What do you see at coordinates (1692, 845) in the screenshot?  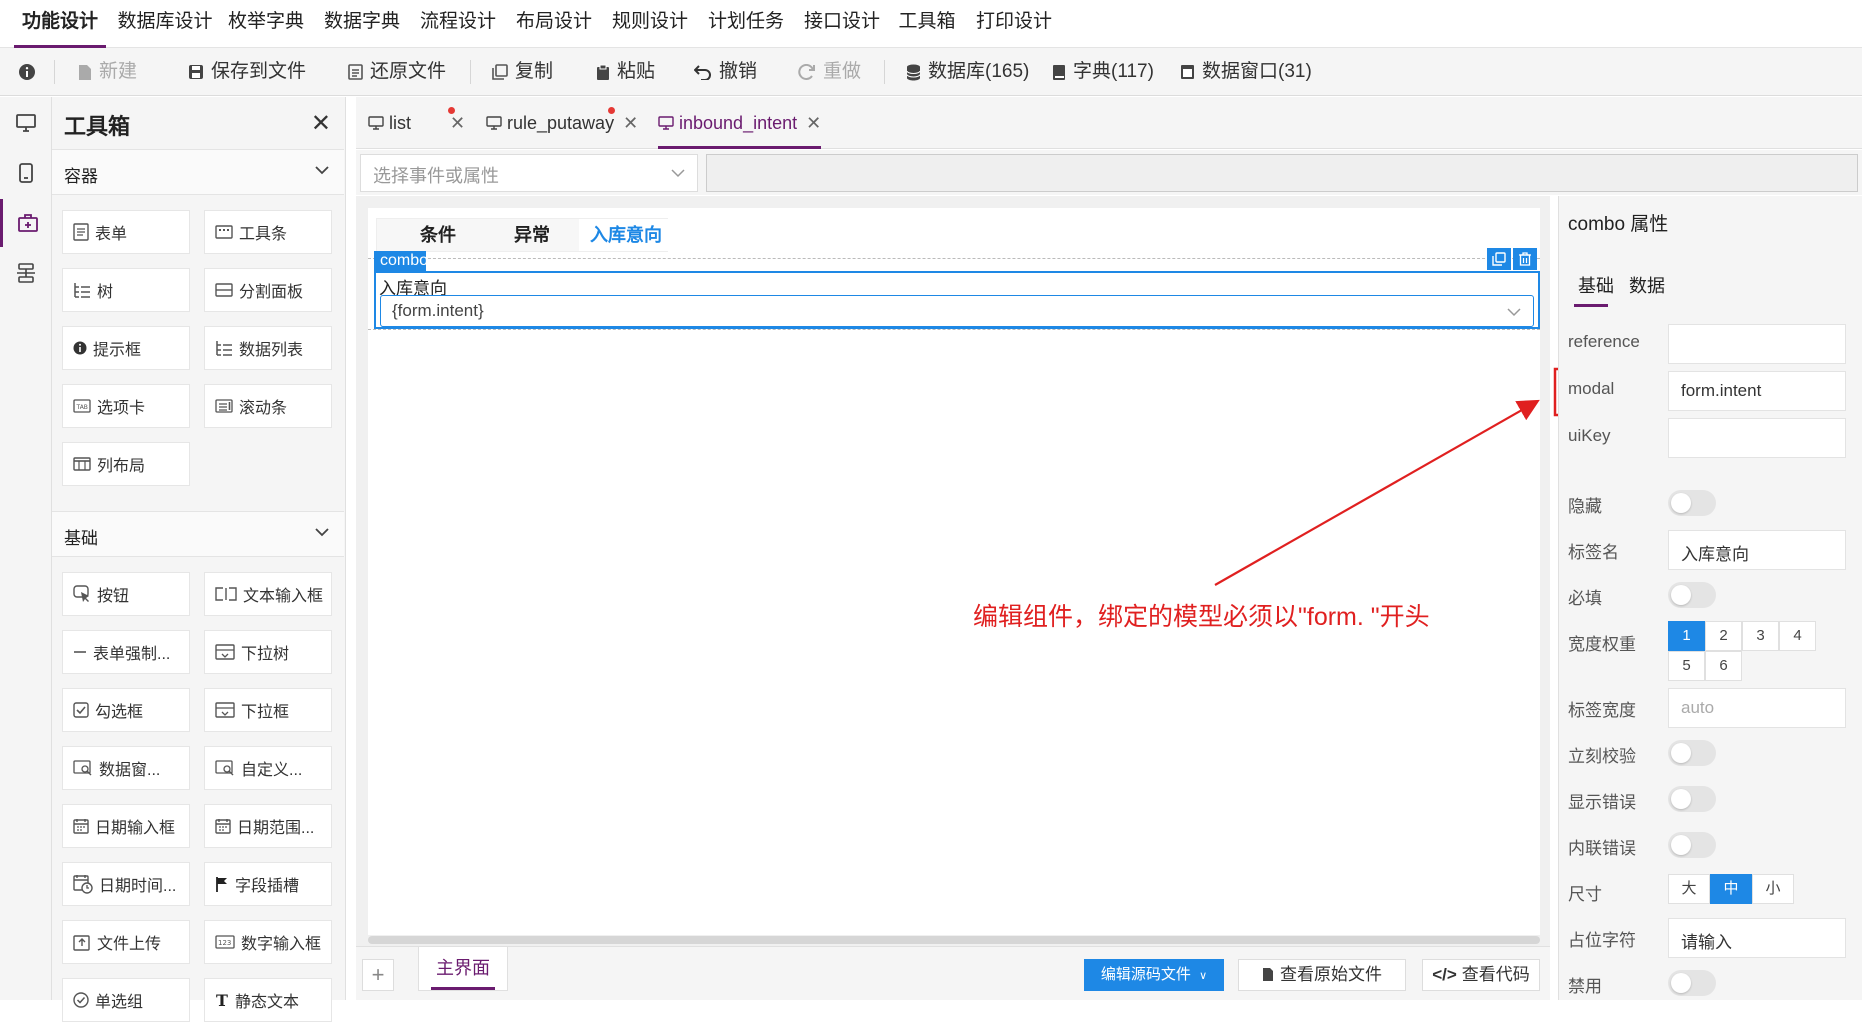 I see `prop-toggle-inline-error` at bounding box center [1692, 845].